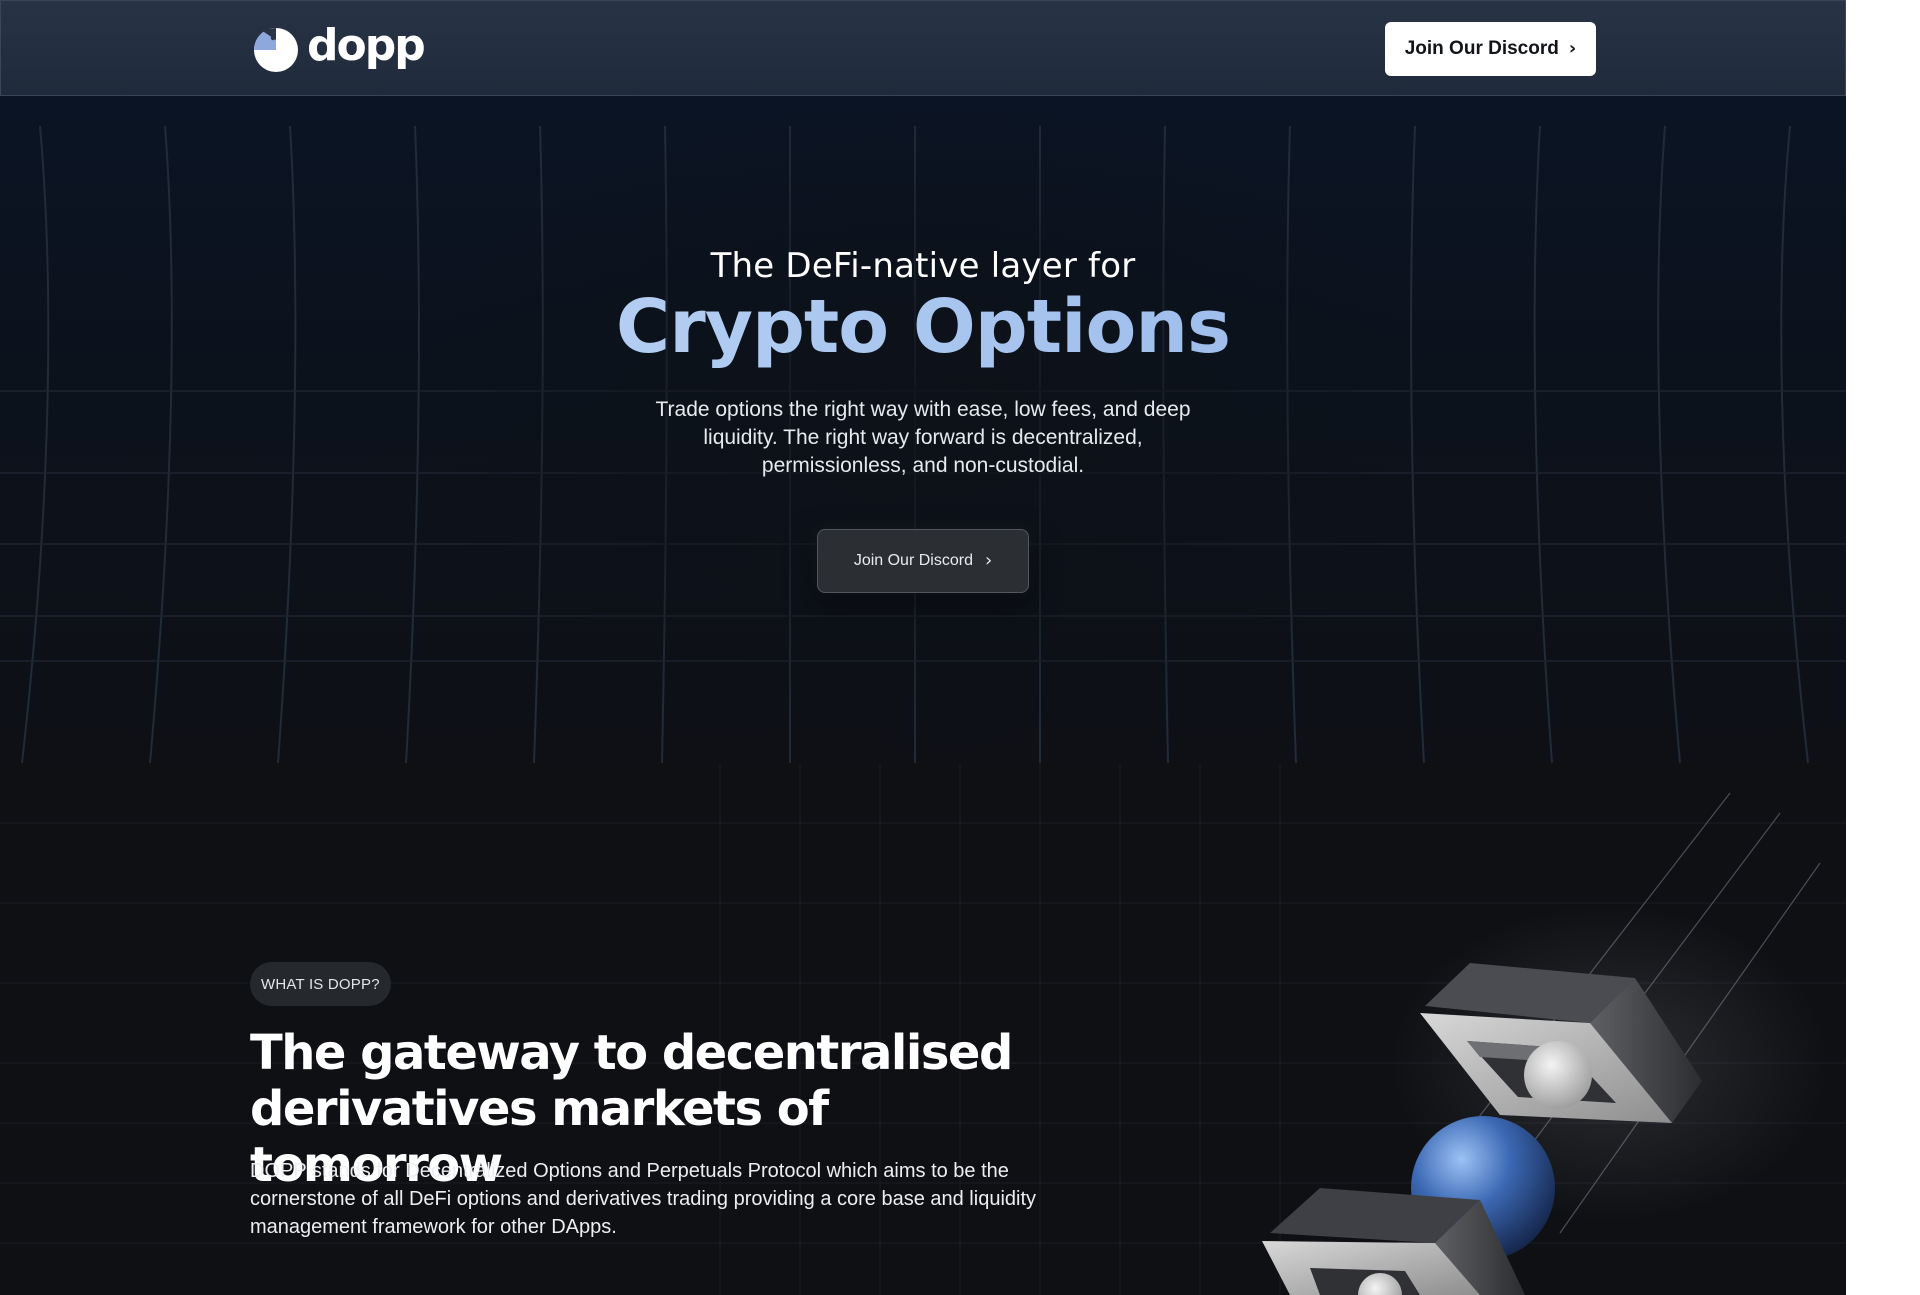 This screenshot has height=1295, width=1920. Describe the element at coordinates (1883, 647) in the screenshot. I see `page-gutter` at that location.